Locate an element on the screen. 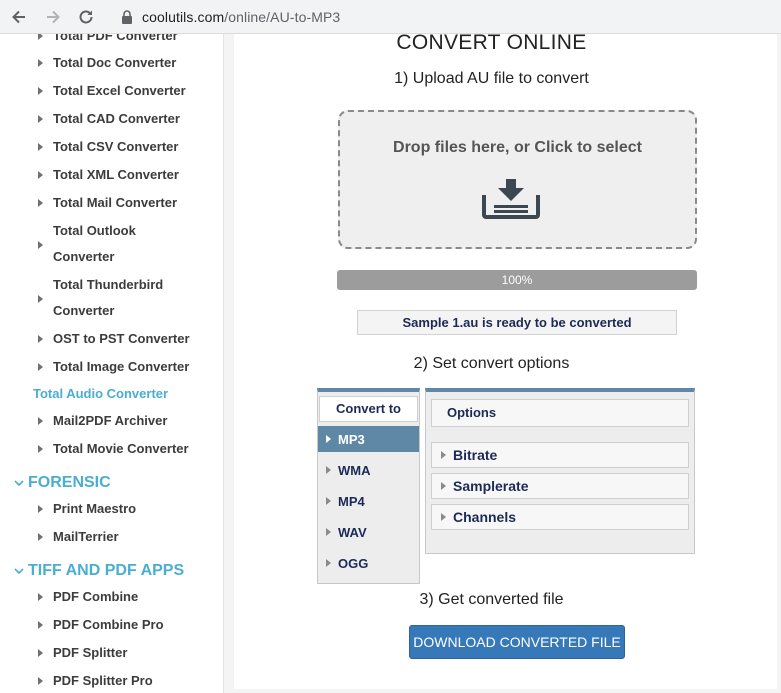 The image size is (781, 693). sidebar-item-label: Mail2PDF Archiver is located at coordinates (110, 420).